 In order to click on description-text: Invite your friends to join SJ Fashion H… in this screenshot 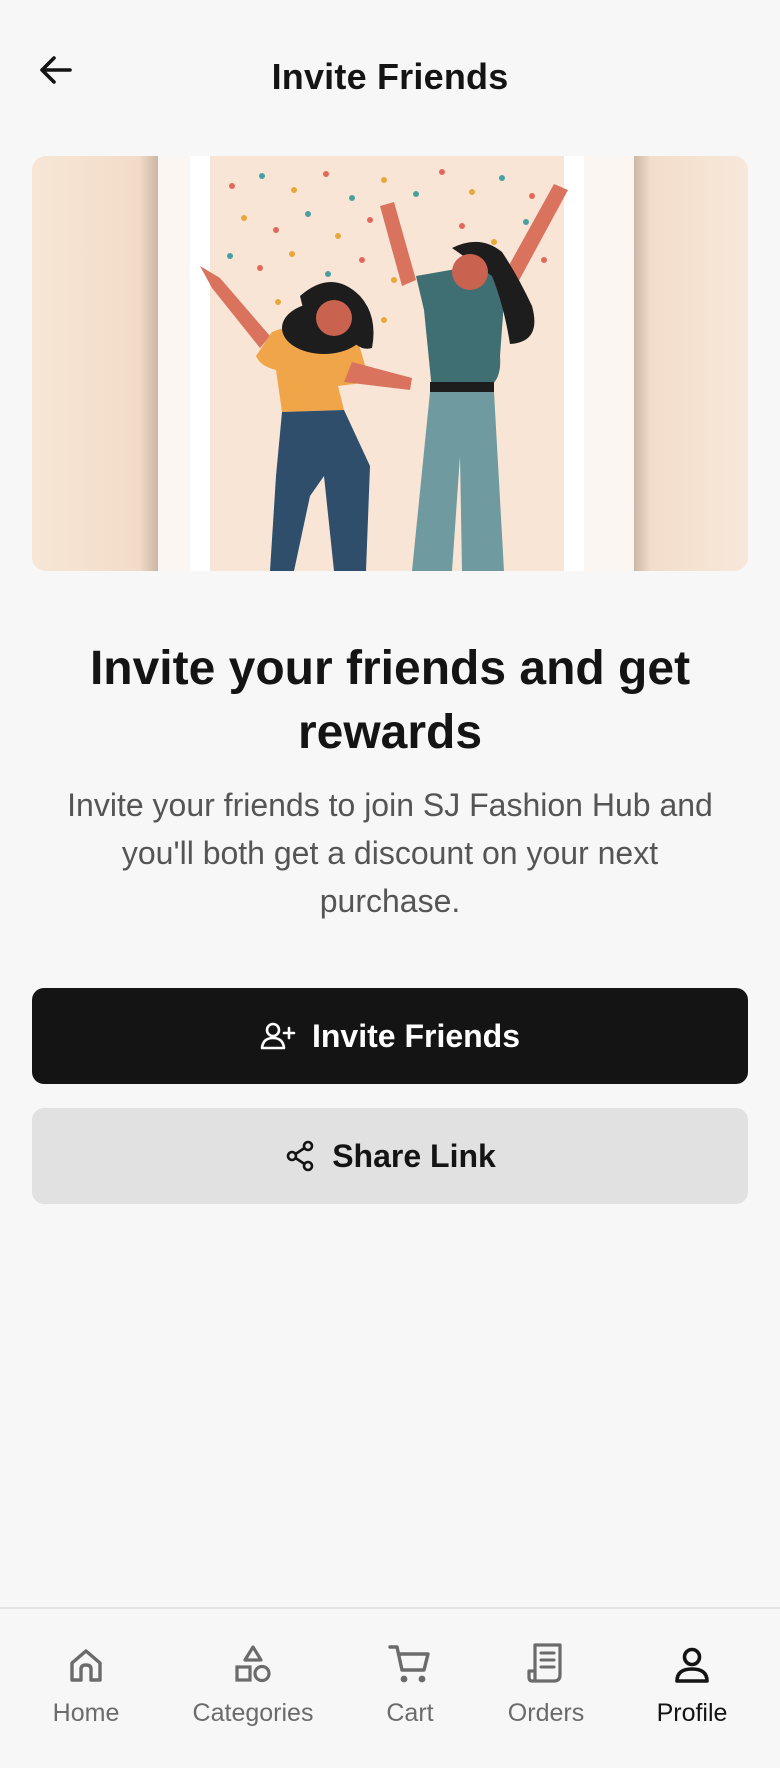, I will do `click(390, 853)`.